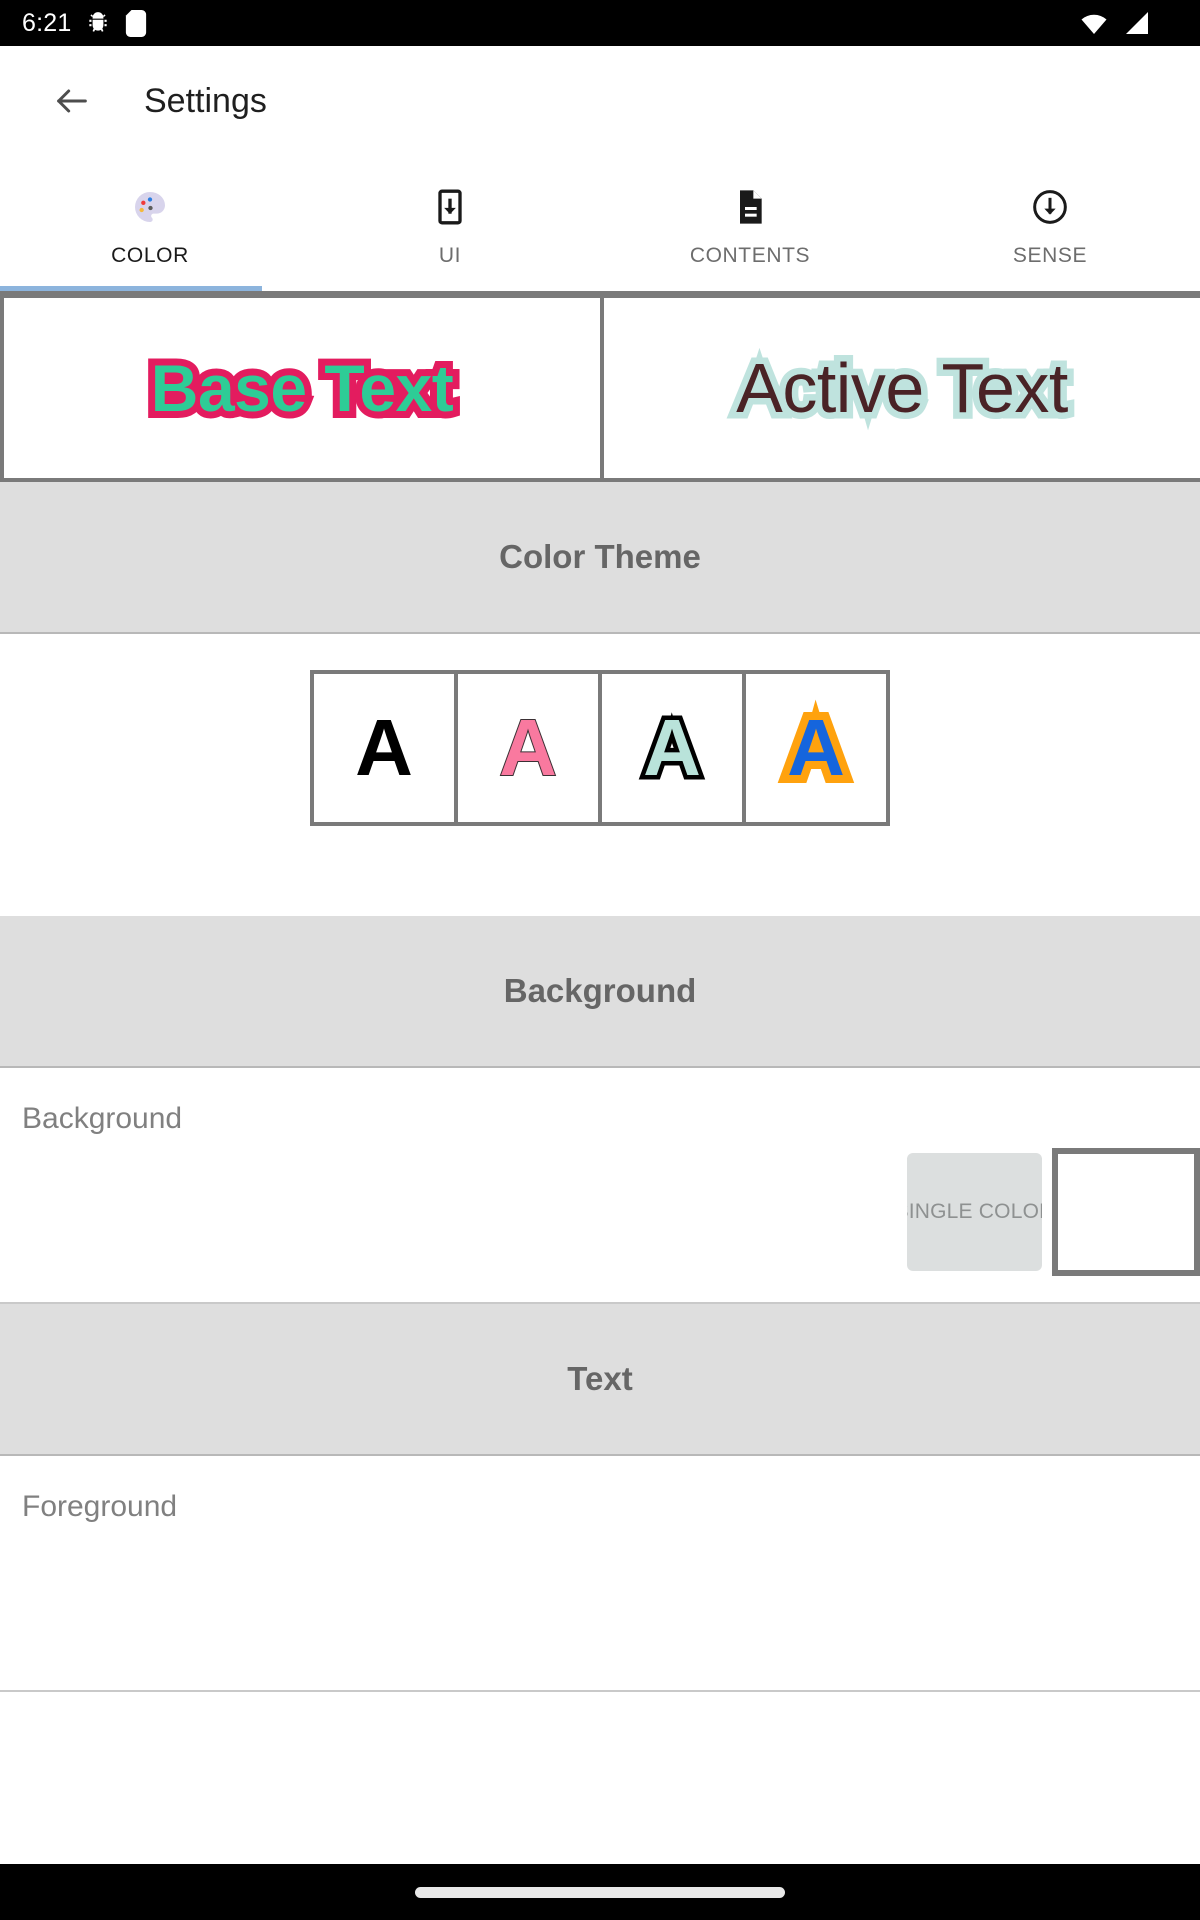 This screenshot has height=1920, width=1200. Describe the element at coordinates (98, 23) in the screenshot. I see `android-bug-icon` at that location.